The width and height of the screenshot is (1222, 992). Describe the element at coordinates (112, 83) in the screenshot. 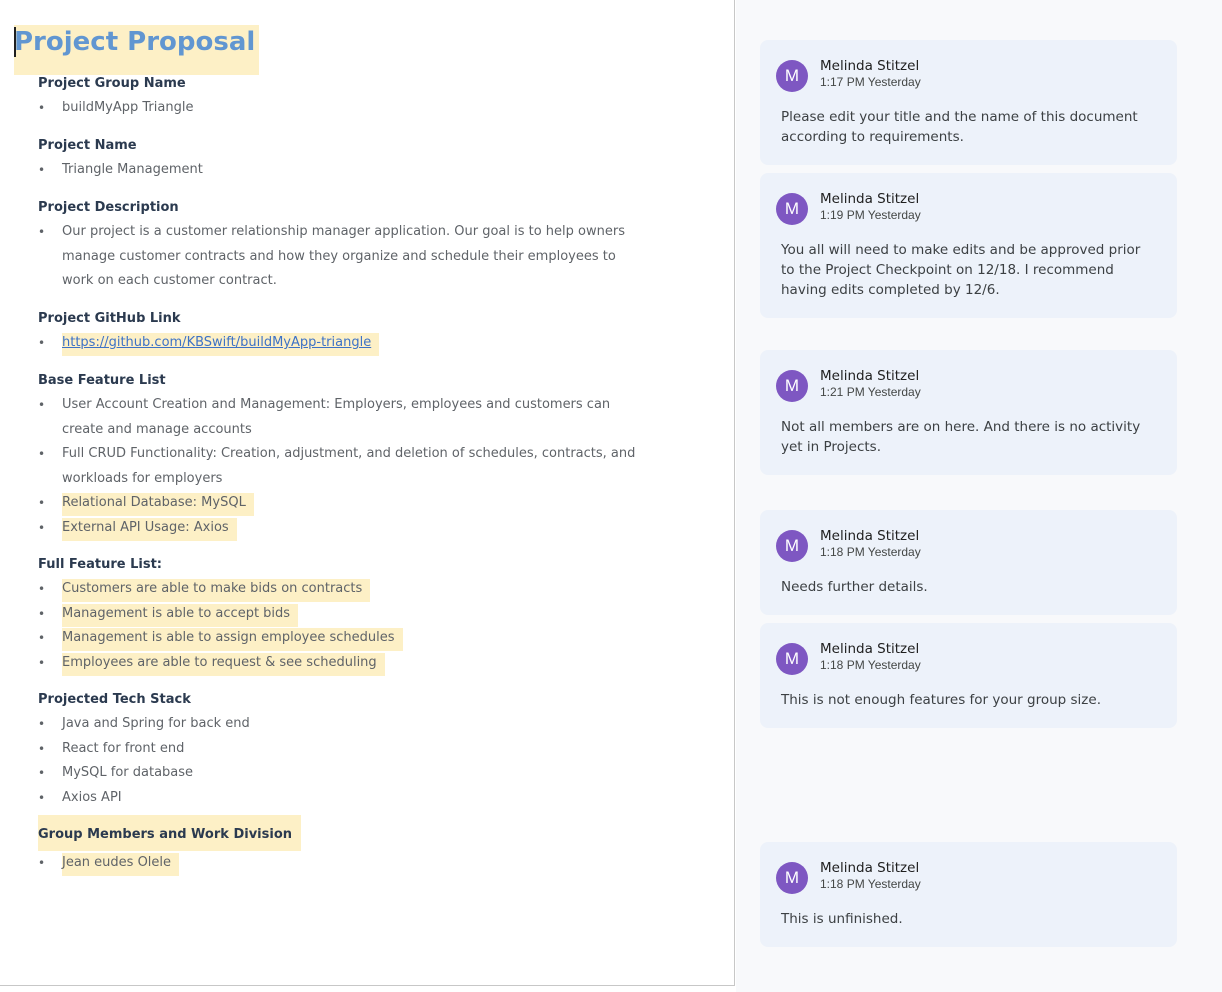

I see `section-heading: Project Group Name` at that location.